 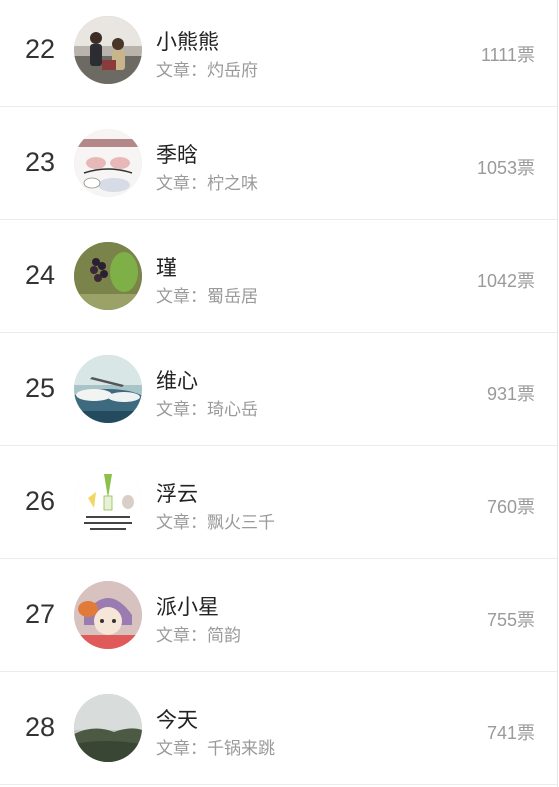 What do you see at coordinates (177, 154) in the screenshot?
I see `user-name: 季晗` at bounding box center [177, 154].